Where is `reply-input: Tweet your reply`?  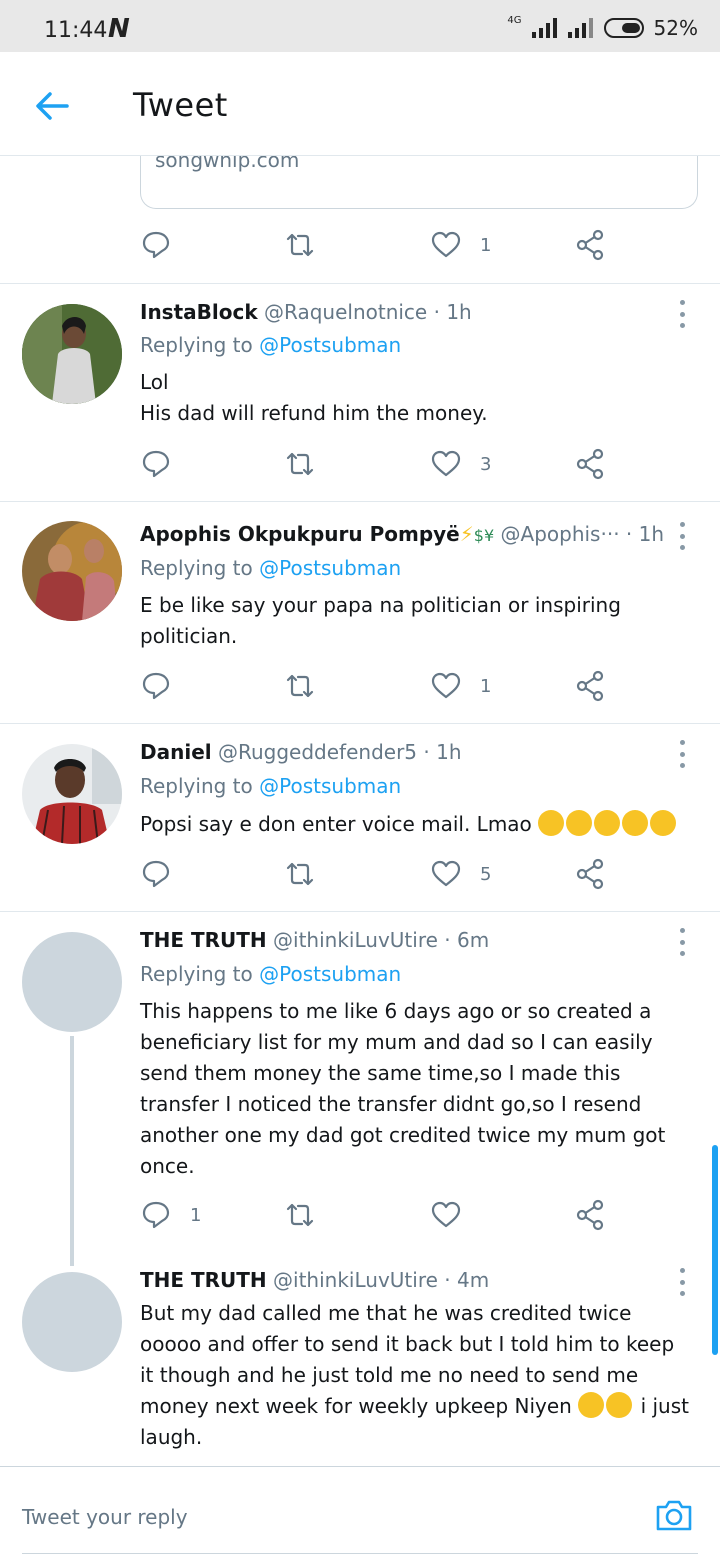 reply-input: Tweet your reply is located at coordinates (105, 1517).